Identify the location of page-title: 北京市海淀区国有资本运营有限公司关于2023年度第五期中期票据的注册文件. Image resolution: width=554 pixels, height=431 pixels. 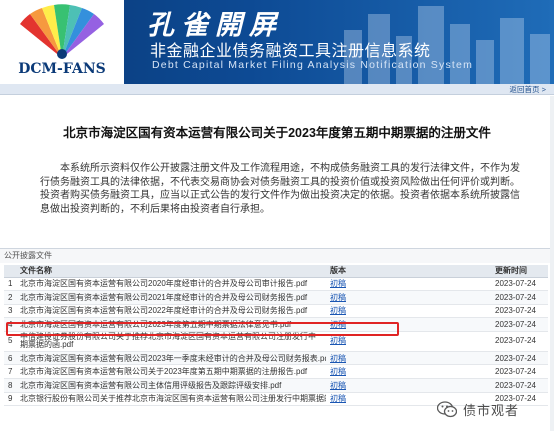
(277, 133).